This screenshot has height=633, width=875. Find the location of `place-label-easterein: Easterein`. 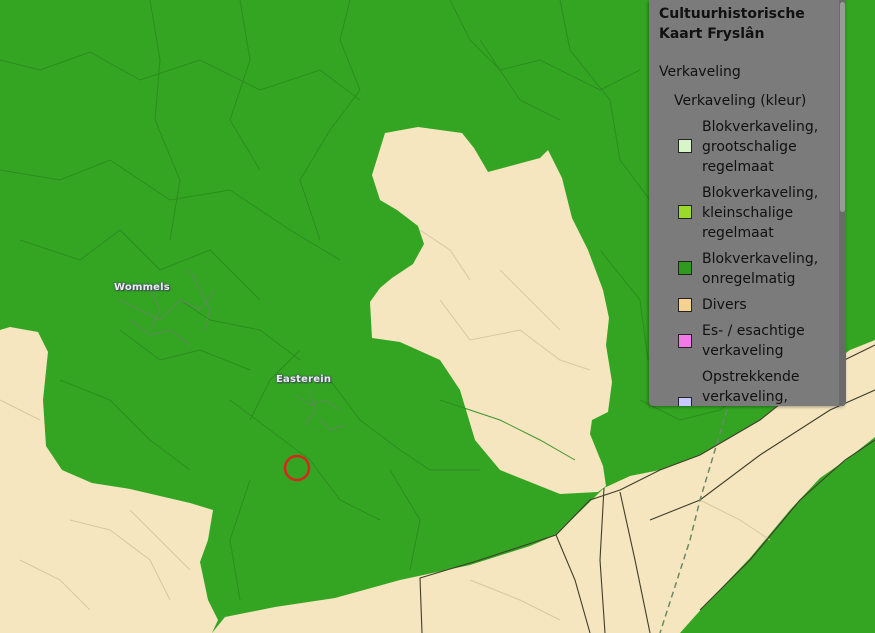

place-label-easterein: Easterein is located at coordinates (304, 379).